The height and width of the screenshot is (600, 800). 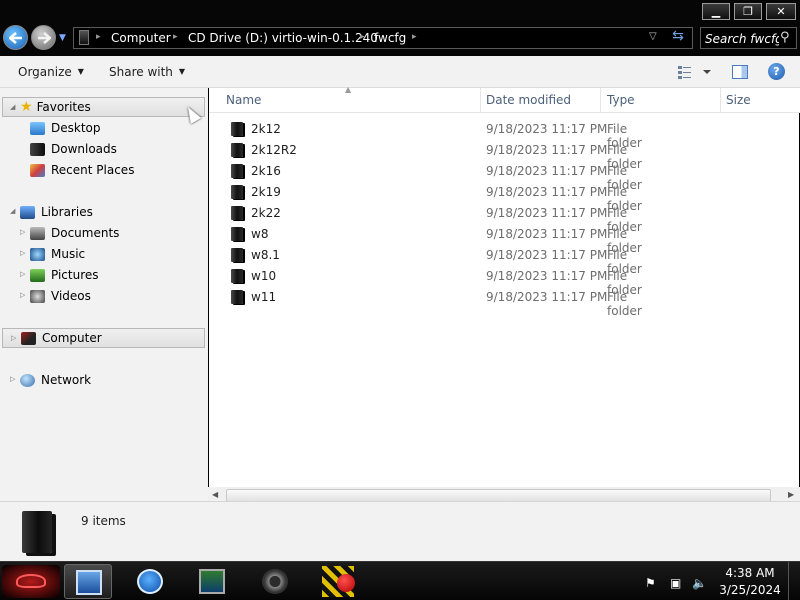 I want to click on file-name: 2k19, so click(x=266, y=192).